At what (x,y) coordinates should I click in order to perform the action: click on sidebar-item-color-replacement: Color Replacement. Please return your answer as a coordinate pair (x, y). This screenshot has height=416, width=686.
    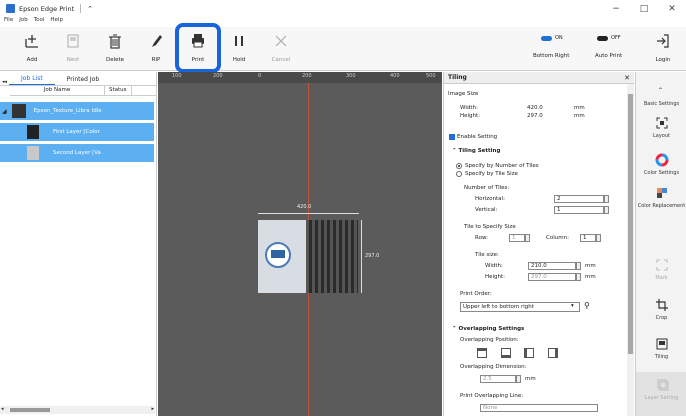
    Looking at the image, I should click on (661, 197).